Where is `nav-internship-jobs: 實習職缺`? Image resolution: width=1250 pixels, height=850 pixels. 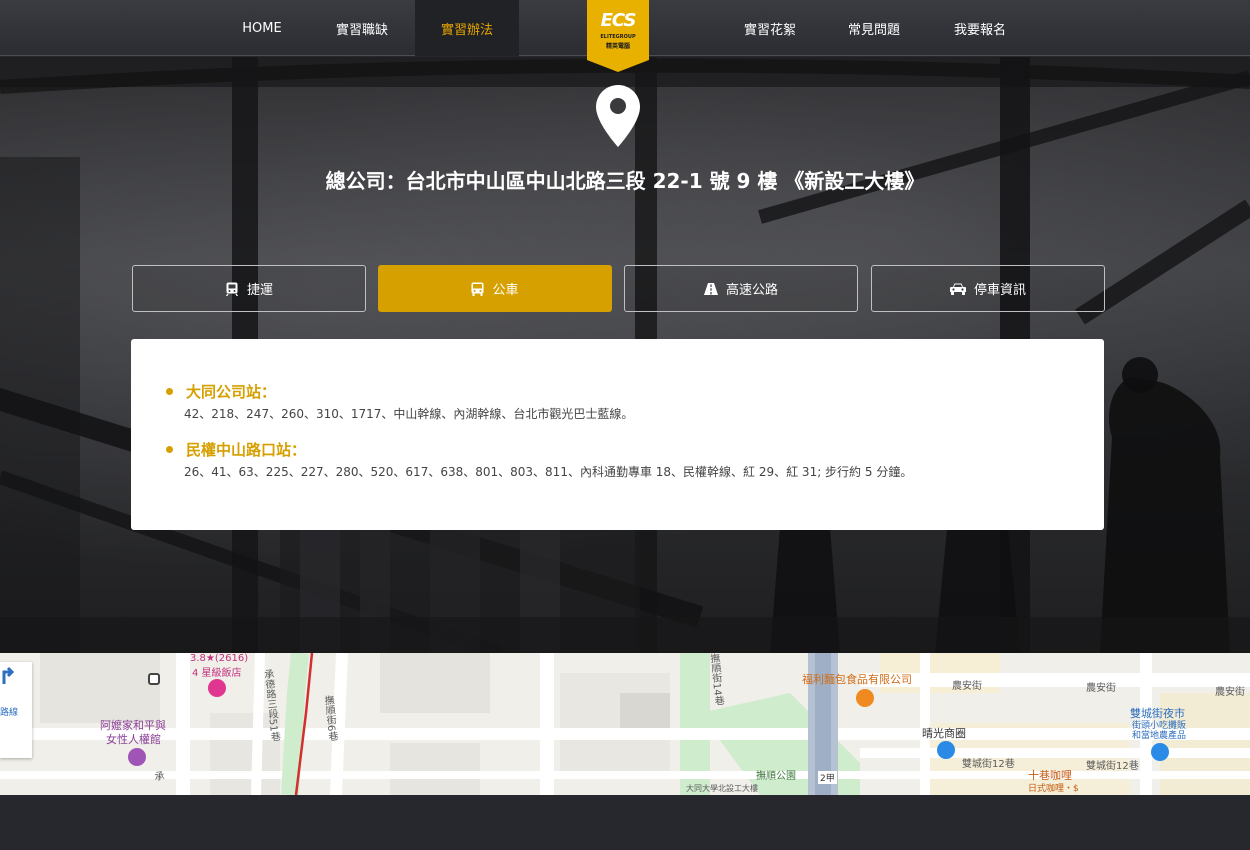 nav-internship-jobs: 實習職缺 is located at coordinates (362, 28).